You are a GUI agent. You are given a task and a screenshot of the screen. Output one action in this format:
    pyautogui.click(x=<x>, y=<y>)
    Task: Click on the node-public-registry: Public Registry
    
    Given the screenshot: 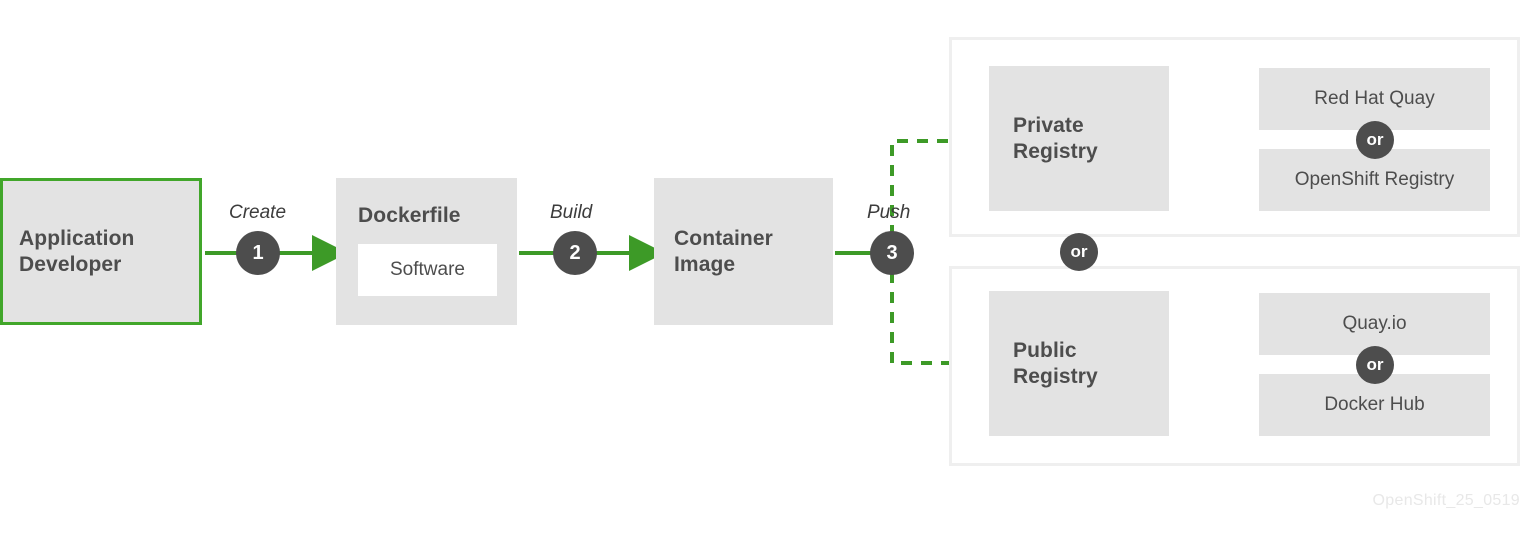 What is the action you would take?
    pyautogui.click(x=1079, y=363)
    